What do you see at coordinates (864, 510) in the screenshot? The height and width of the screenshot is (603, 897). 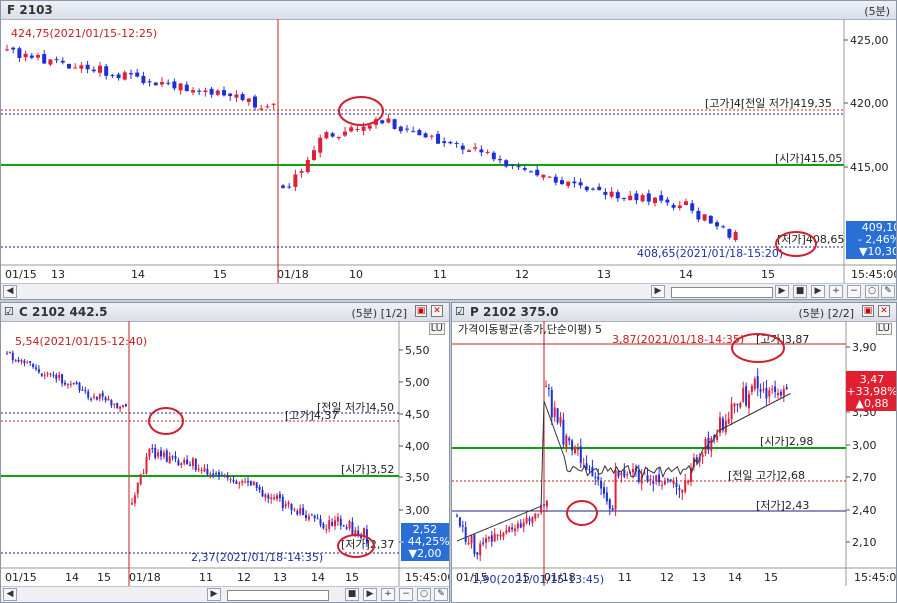 I see `y-tick-label: 2,40` at bounding box center [864, 510].